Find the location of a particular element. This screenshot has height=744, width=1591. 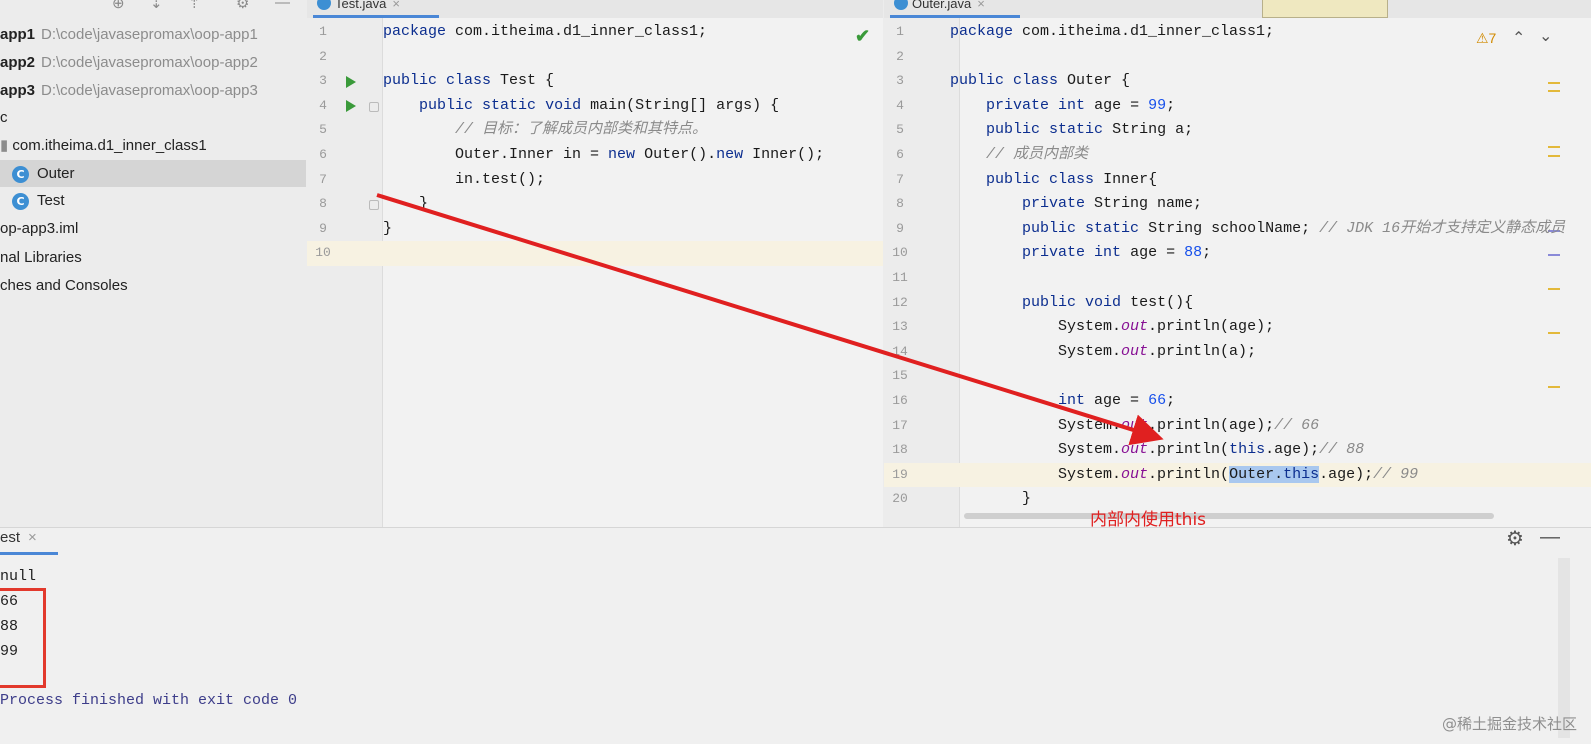

code-line: 12 public void test(){ is located at coordinates (1237, 303).